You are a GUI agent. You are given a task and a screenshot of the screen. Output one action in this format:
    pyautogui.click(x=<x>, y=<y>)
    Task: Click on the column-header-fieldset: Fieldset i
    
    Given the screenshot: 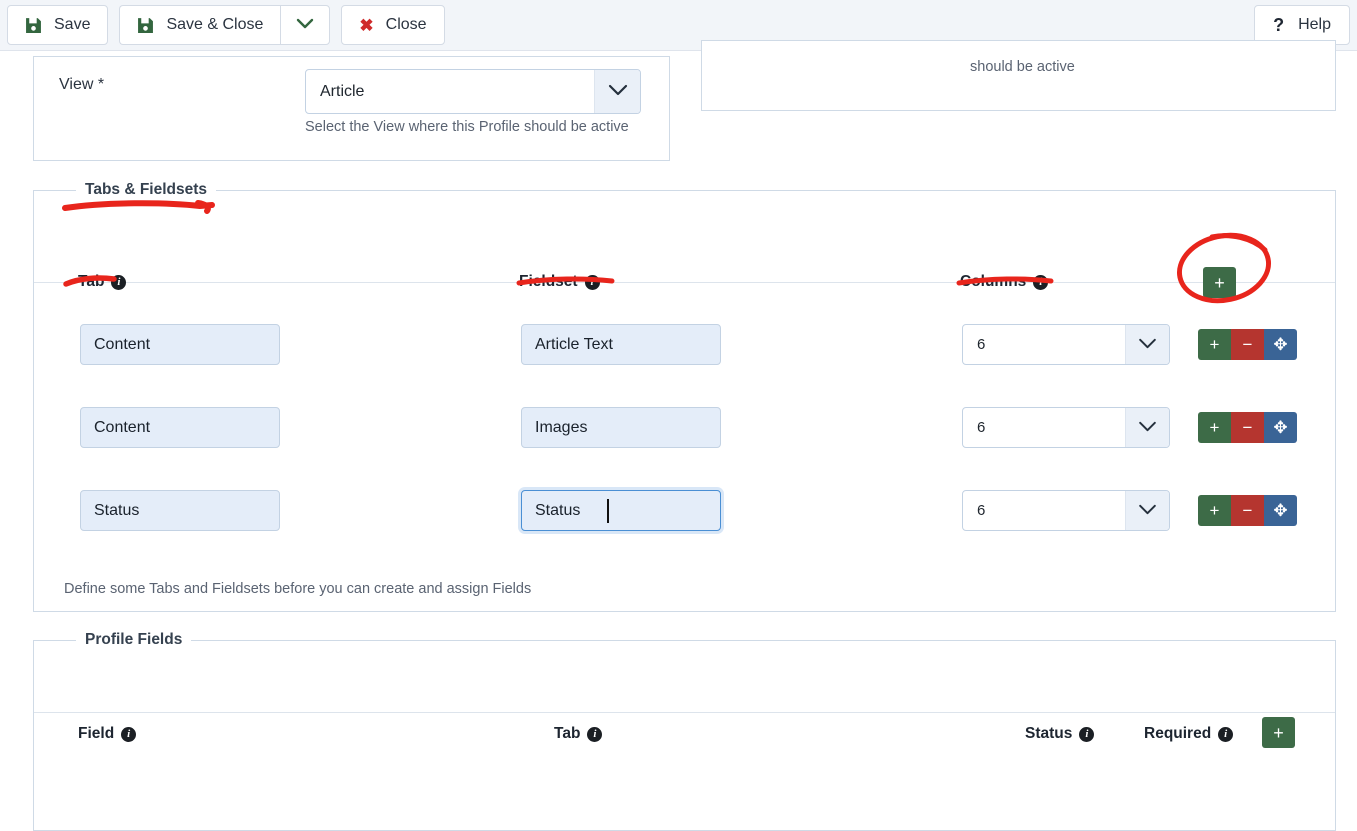 What is the action you would take?
    pyautogui.click(x=559, y=282)
    